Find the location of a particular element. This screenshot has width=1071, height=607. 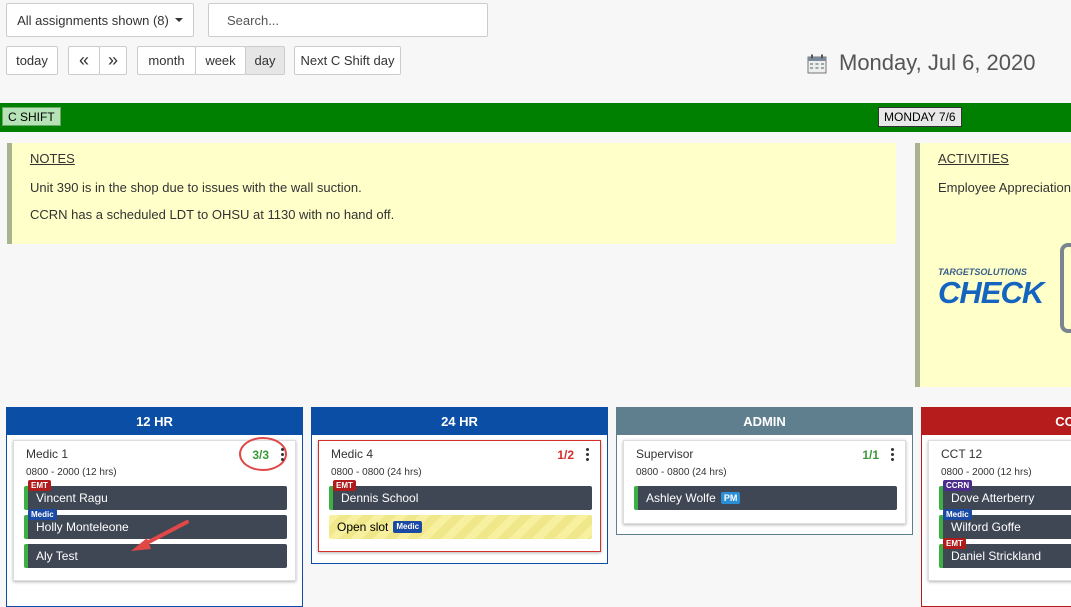

day-view-button: day is located at coordinates (265, 60).